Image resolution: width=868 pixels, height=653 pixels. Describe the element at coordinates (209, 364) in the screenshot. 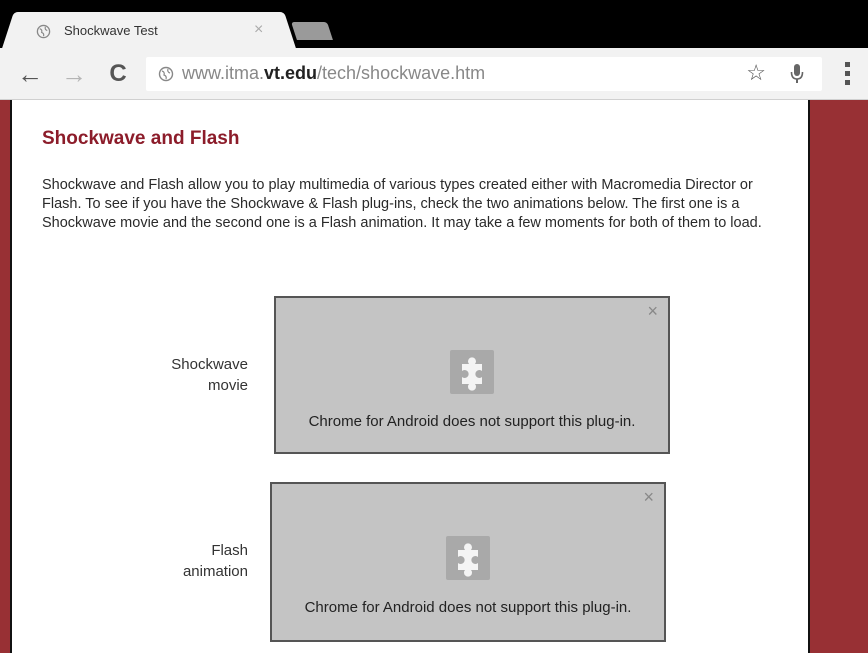

I see `label-line: Shockwave` at that location.